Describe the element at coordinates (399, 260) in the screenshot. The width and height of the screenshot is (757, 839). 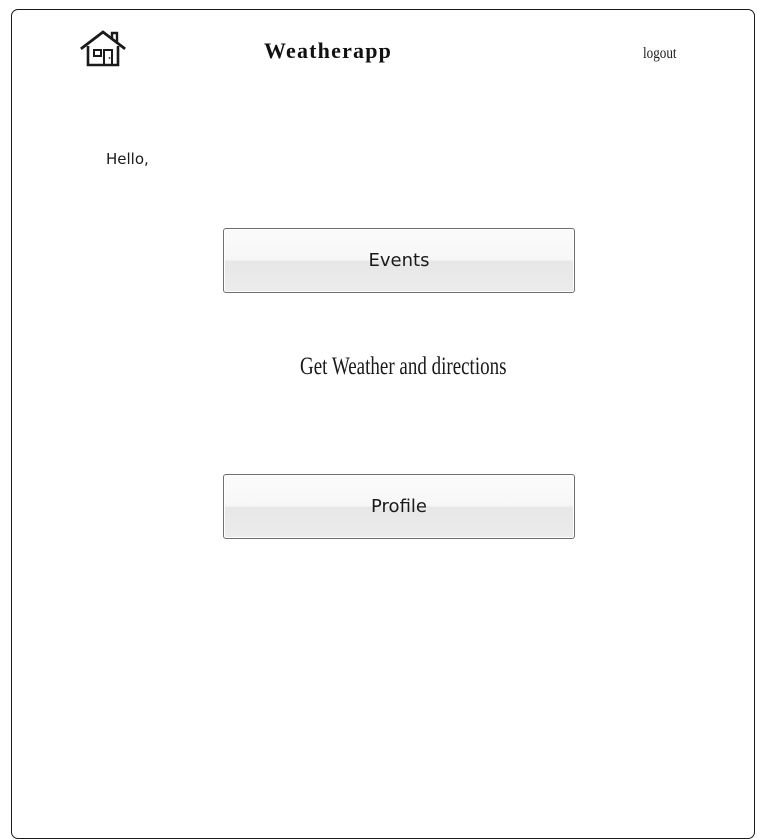
I see `events-button: Events` at that location.